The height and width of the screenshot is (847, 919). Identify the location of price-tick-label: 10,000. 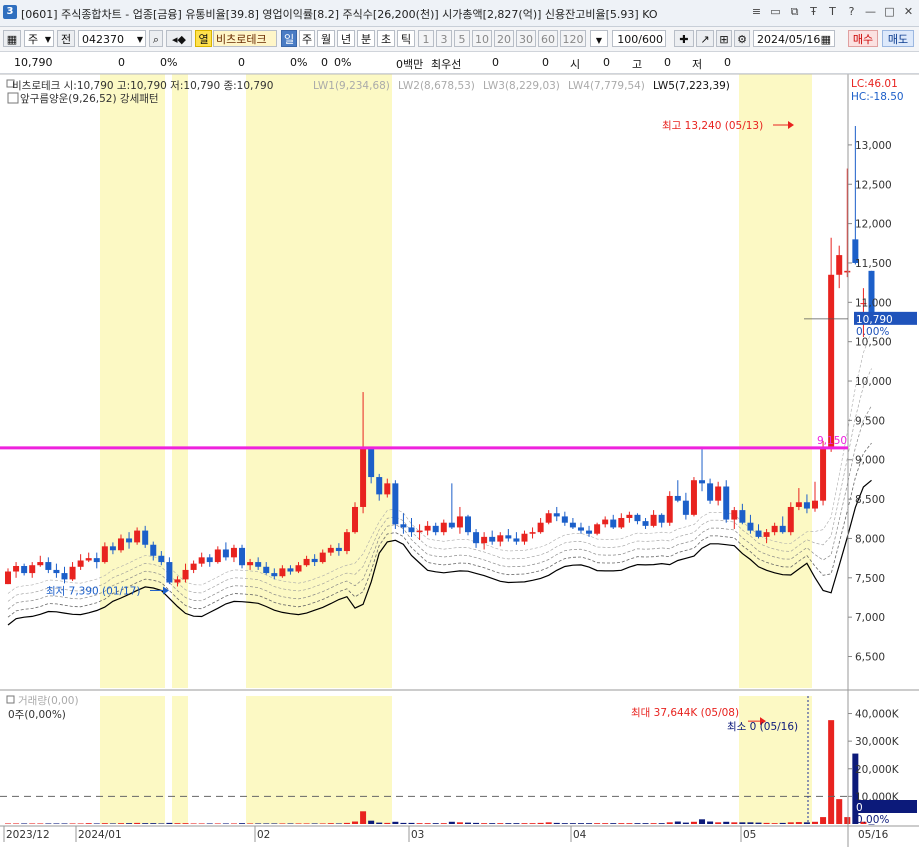
(873, 382).